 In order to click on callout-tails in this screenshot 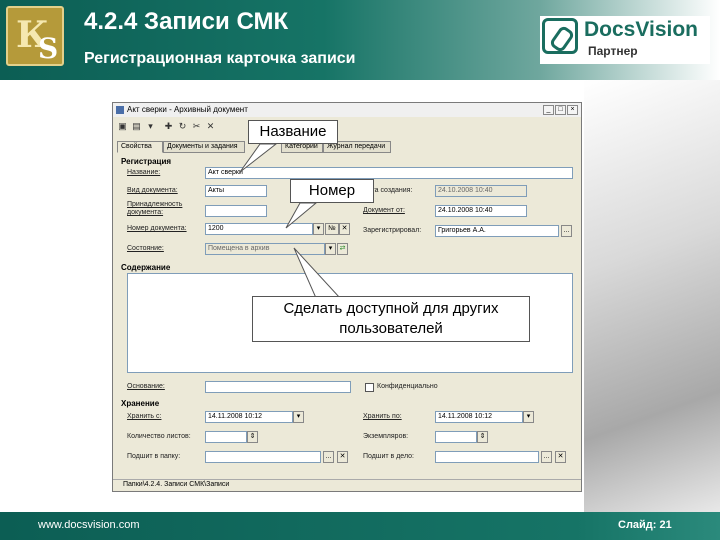, I will do `click(290, 221)`.